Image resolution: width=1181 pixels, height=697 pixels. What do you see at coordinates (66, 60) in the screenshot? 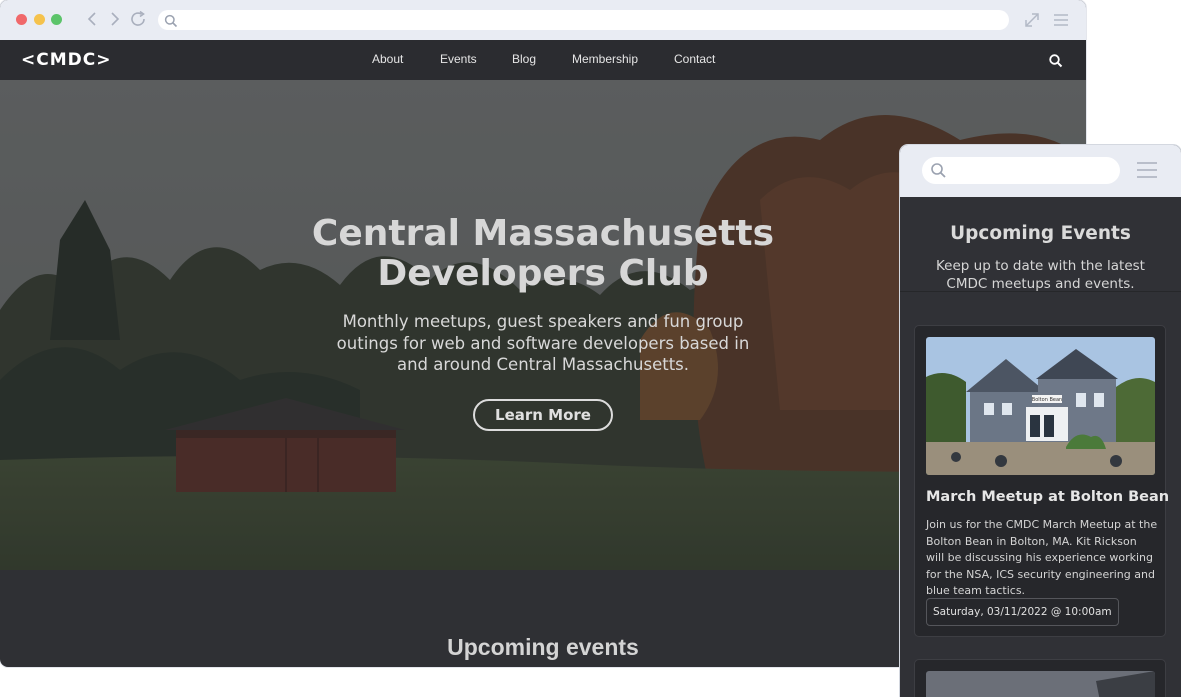
I see `site-logo: <CMDC>` at bounding box center [66, 60].